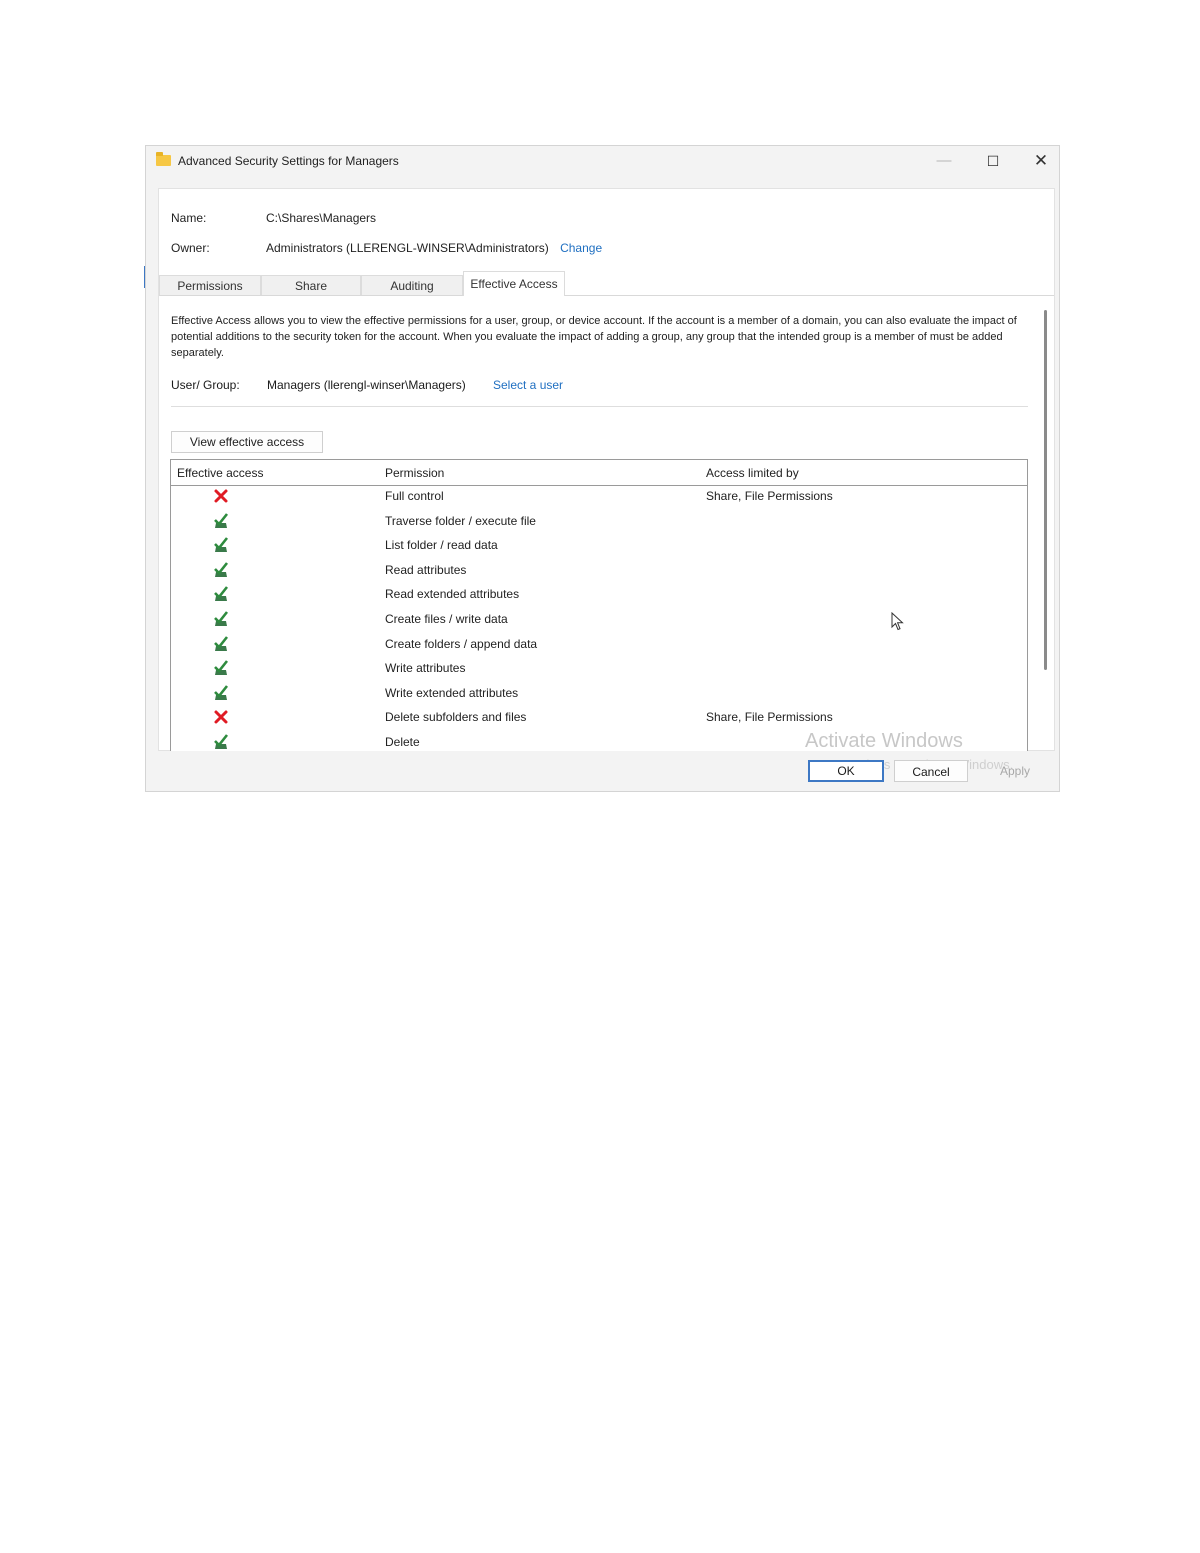 This screenshot has width=1200, height=1553. Describe the element at coordinates (599, 571) in the screenshot. I see `table-row: Read attributes` at that location.